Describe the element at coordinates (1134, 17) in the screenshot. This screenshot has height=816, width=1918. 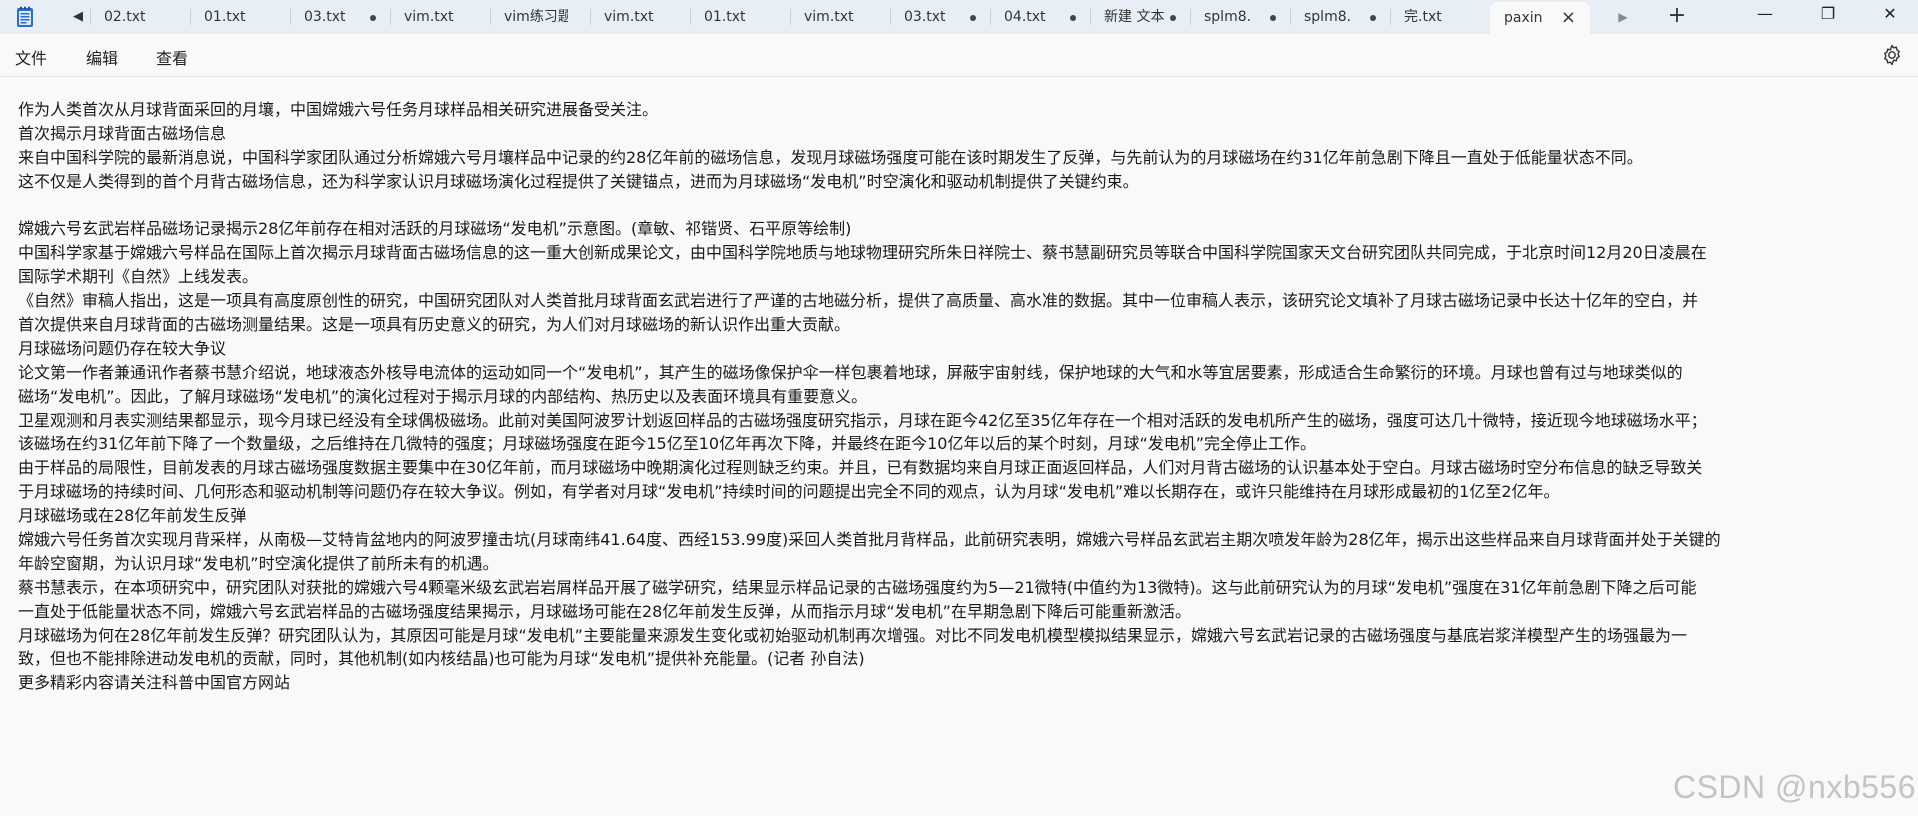
I see `tab-label: 新建 文本` at that location.